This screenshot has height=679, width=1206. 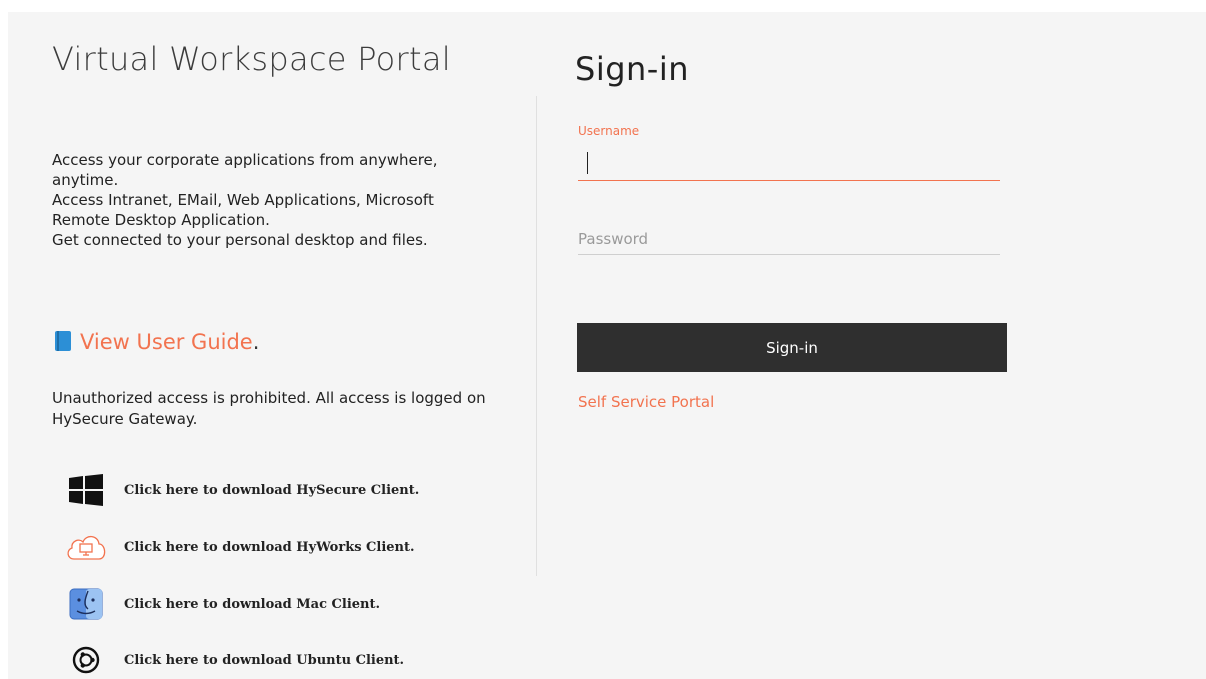 What do you see at coordinates (789, 239) in the screenshot?
I see `password-input` at bounding box center [789, 239].